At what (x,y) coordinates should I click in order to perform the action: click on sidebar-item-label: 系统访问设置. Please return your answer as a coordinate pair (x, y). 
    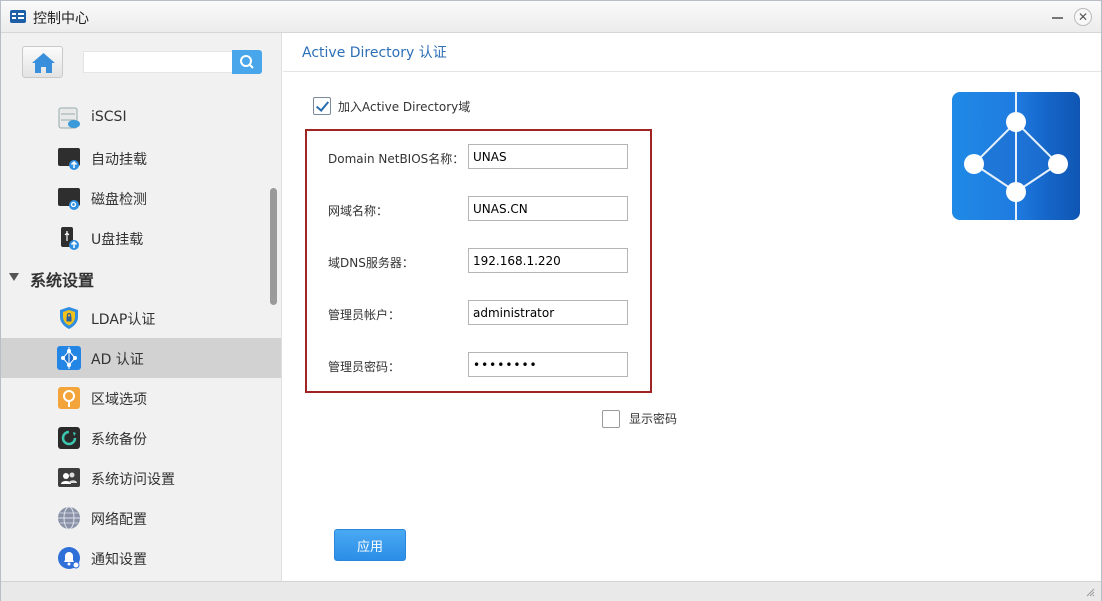
    Looking at the image, I should click on (133, 480).